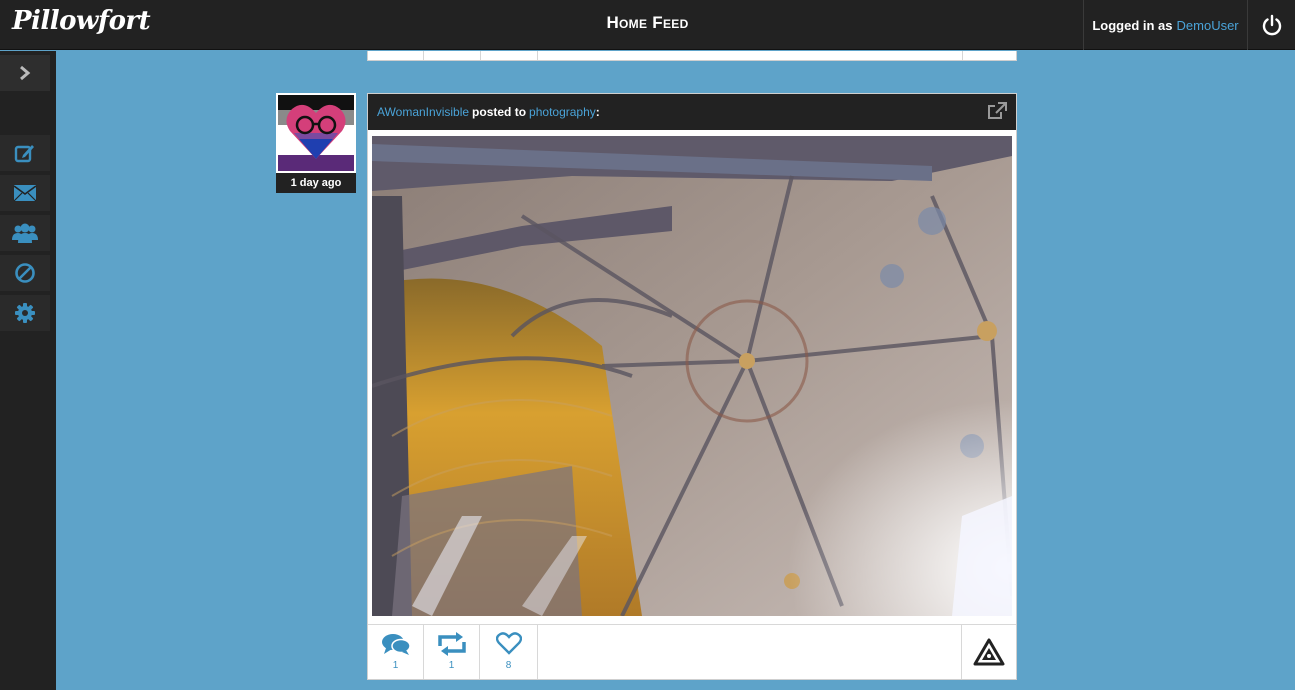 The height and width of the screenshot is (690, 1295). I want to click on users-icon, so click(25, 233).